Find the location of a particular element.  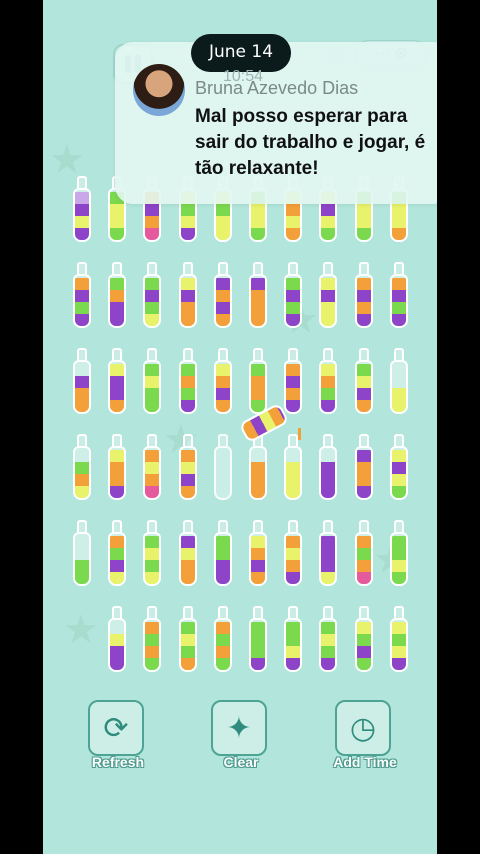

clear-button: ✦ Clear is located at coordinates (241, 735).